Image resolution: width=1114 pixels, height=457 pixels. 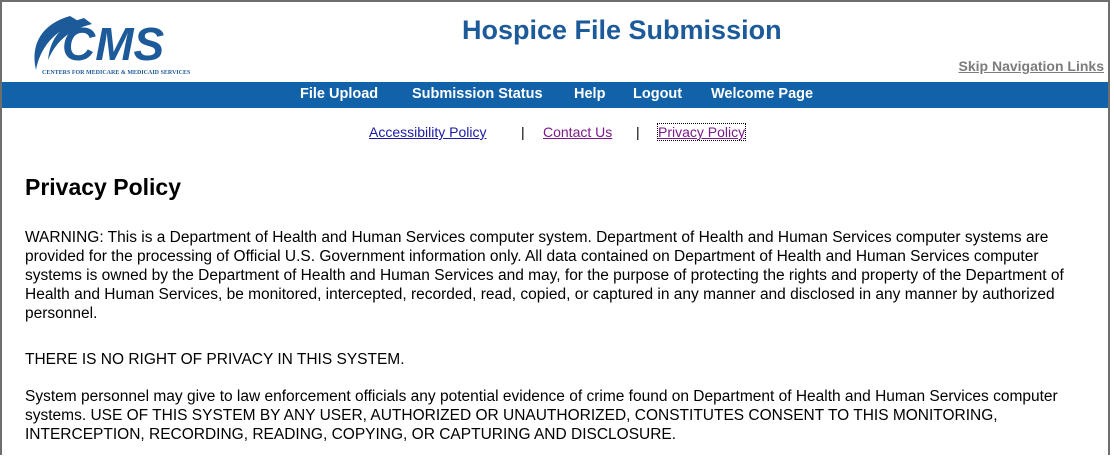 What do you see at coordinates (577, 132) in the screenshot?
I see `contact-us-link: Contact Us` at bounding box center [577, 132].